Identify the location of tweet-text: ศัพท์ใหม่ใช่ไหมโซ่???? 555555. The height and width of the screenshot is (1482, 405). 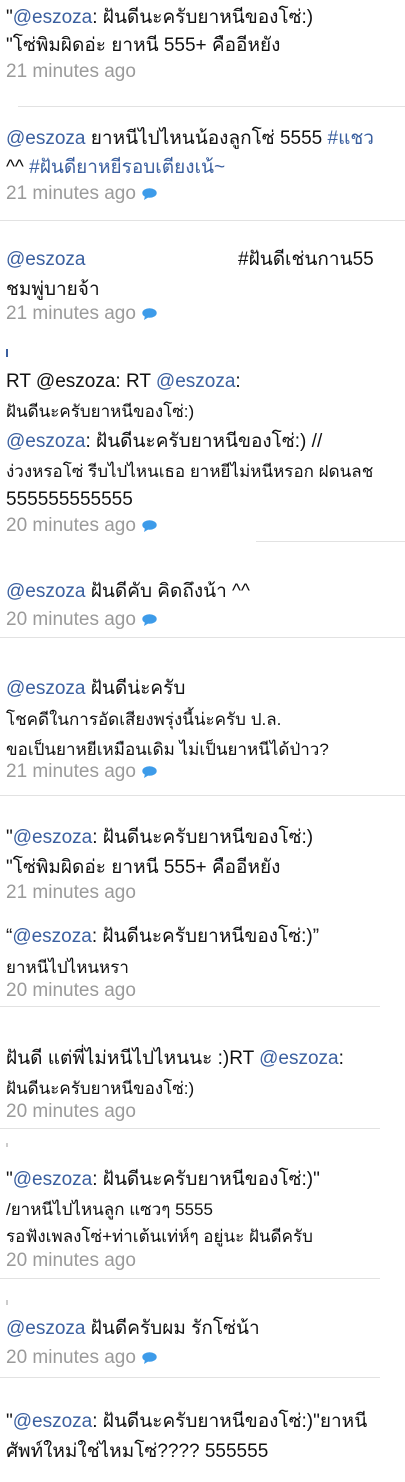
(137, 1451).